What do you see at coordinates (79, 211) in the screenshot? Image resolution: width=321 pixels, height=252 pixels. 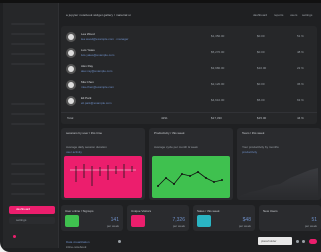 I see `stat-label: User online / Signups` at bounding box center [79, 211].